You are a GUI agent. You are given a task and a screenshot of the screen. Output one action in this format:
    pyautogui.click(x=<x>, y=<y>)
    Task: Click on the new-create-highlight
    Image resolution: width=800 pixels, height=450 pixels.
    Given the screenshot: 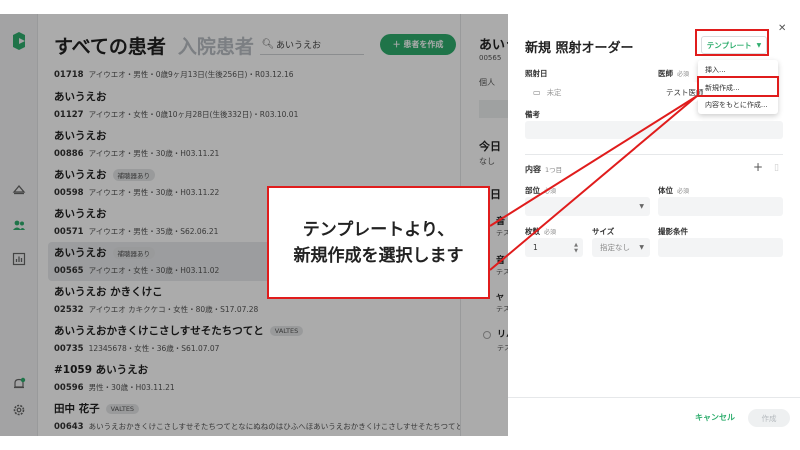 What is the action you would take?
    pyautogui.click(x=738, y=86)
    